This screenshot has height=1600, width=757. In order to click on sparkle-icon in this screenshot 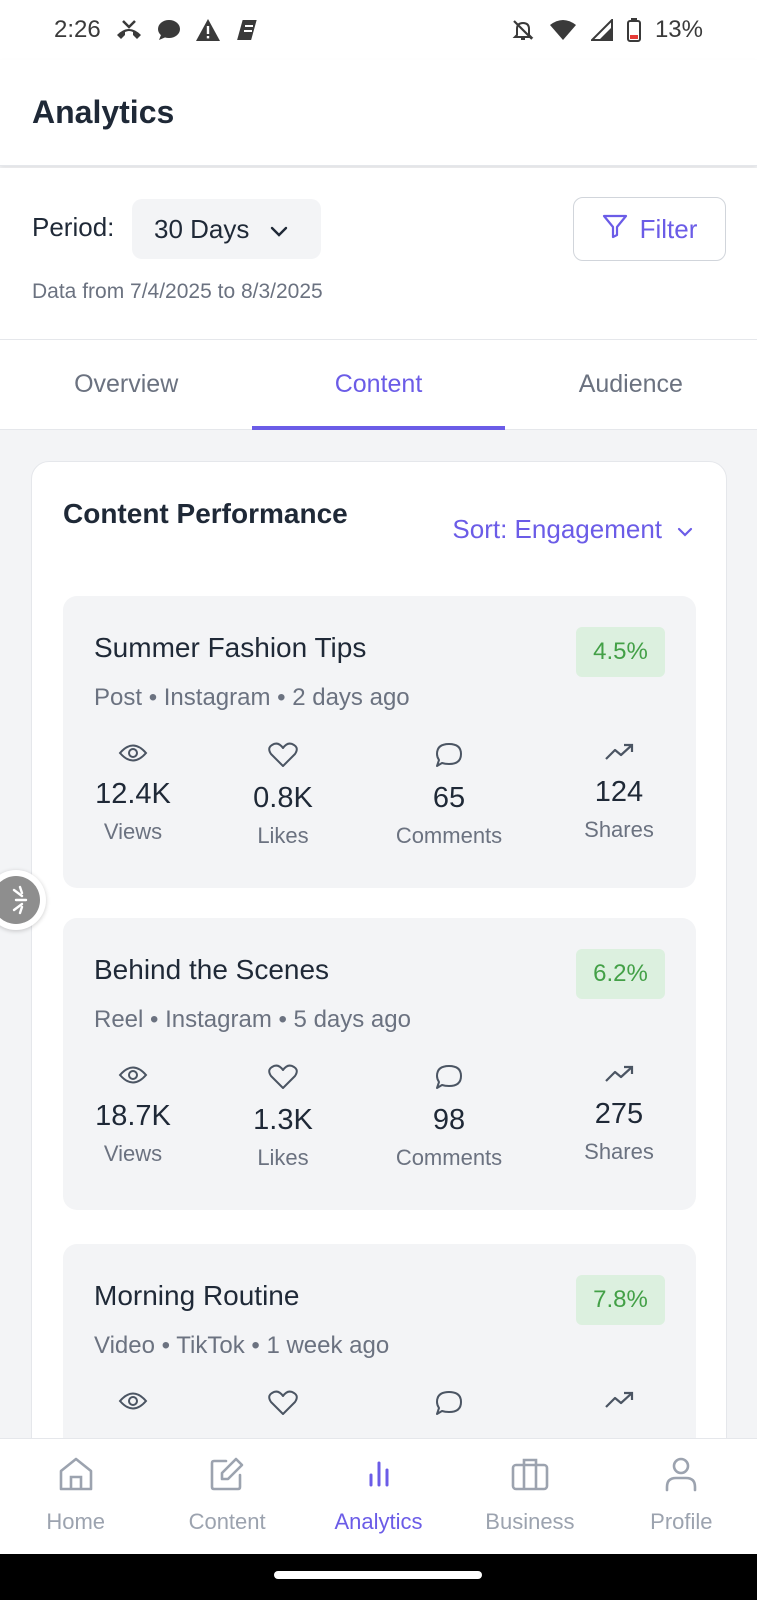, I will do `click(20, 900)`.